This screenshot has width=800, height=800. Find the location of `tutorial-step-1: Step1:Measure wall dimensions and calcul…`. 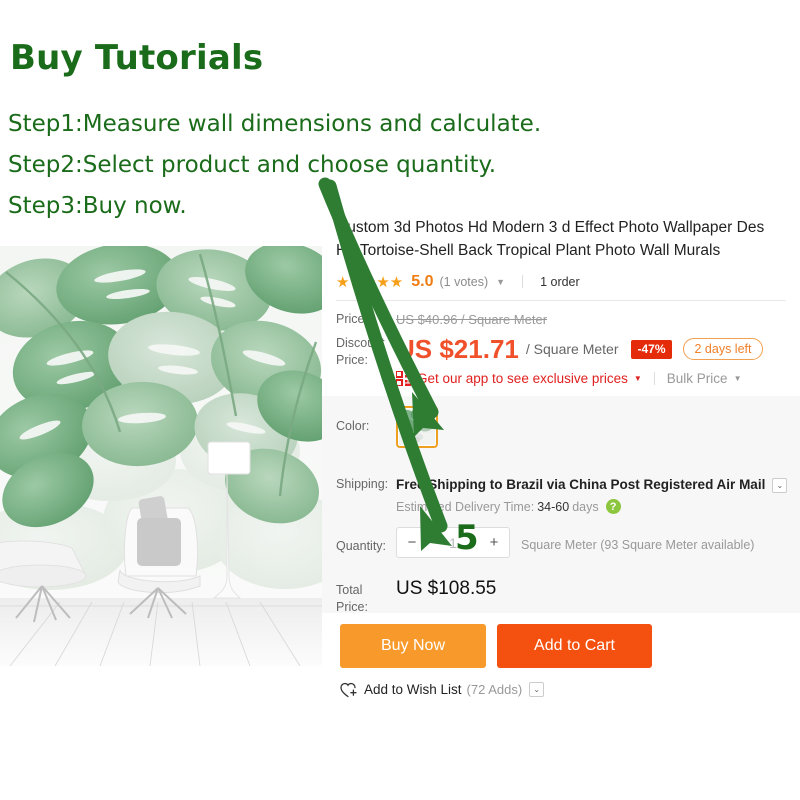

tutorial-step-1: Step1:Measure wall dimensions and calcul… is located at coordinates (275, 124).